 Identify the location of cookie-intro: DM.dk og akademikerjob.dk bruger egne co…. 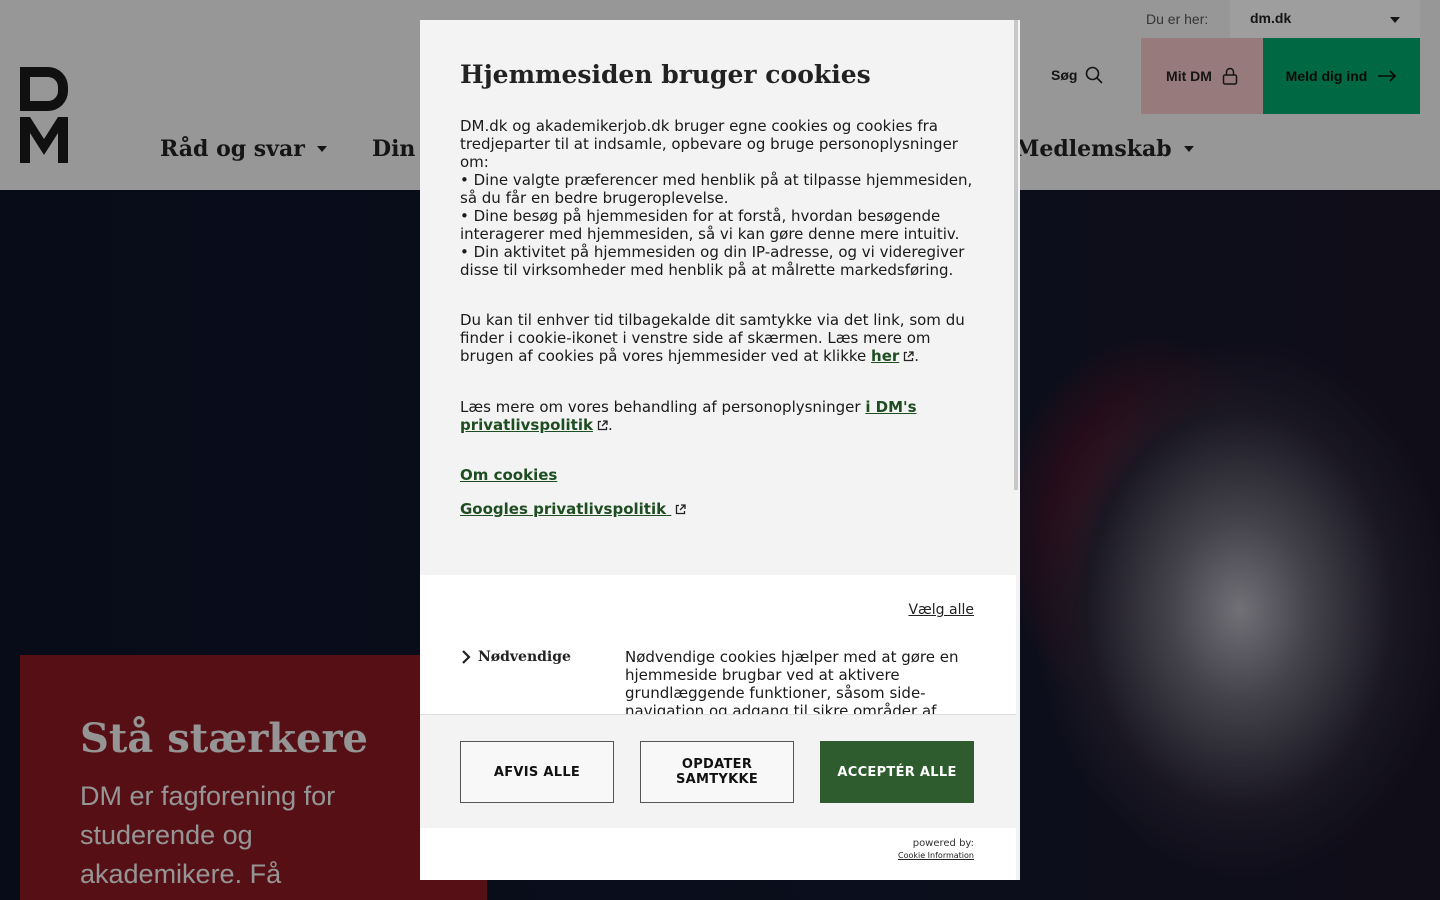
(720, 198).